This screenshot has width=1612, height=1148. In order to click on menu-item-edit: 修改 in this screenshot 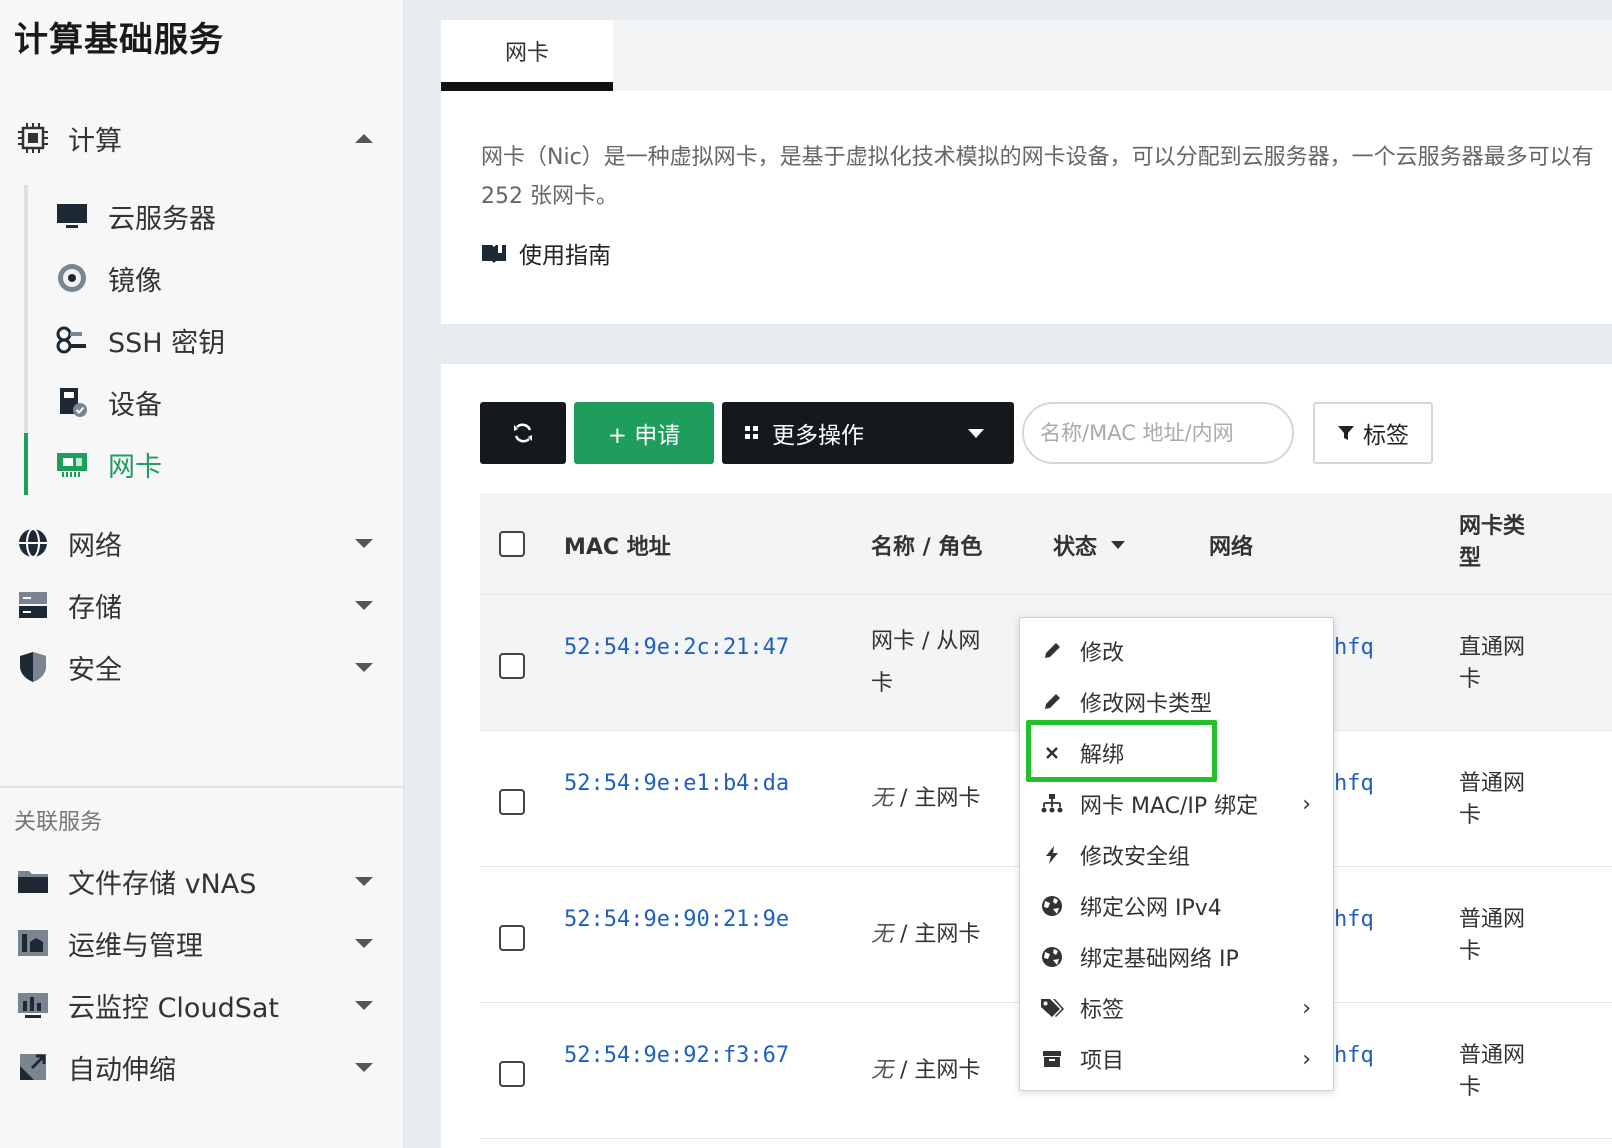, I will do `click(1176, 651)`.